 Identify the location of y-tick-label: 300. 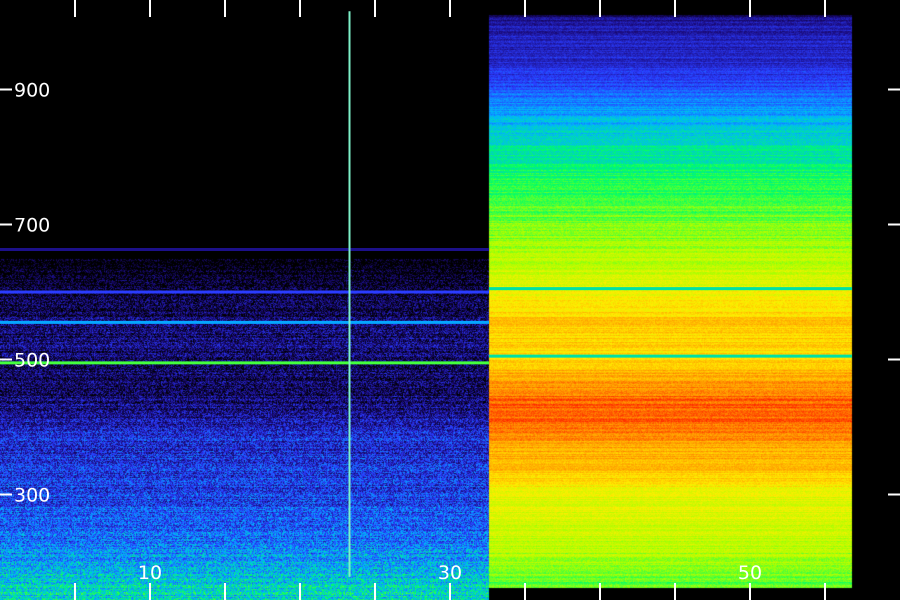
(32, 496).